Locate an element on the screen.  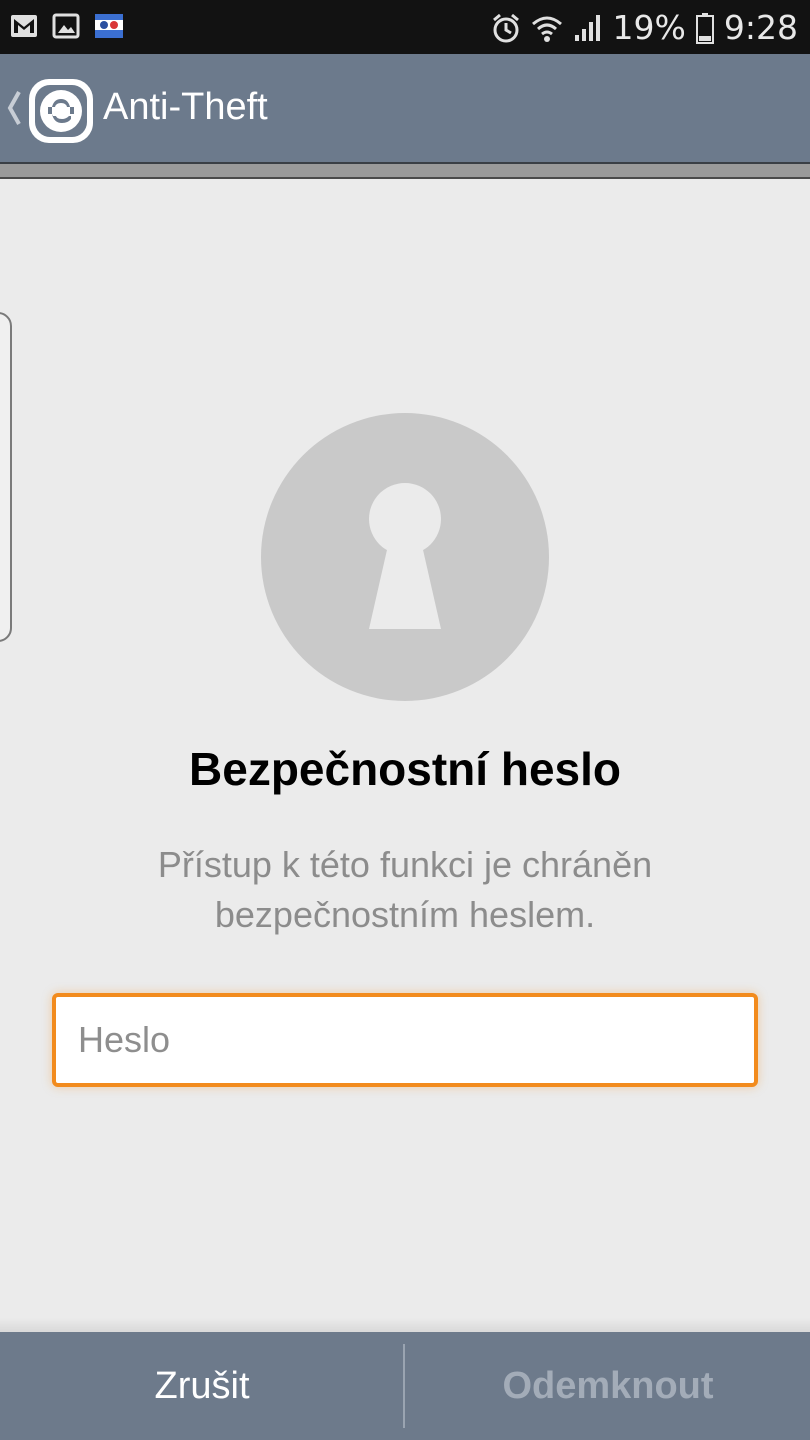
eset-logo-icon is located at coordinates (61, 113).